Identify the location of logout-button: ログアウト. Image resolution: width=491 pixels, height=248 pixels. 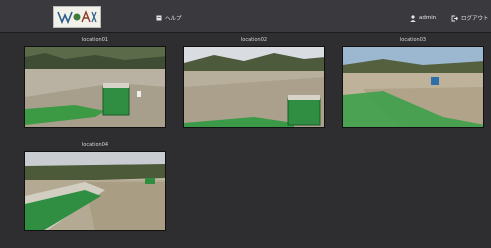
(470, 18).